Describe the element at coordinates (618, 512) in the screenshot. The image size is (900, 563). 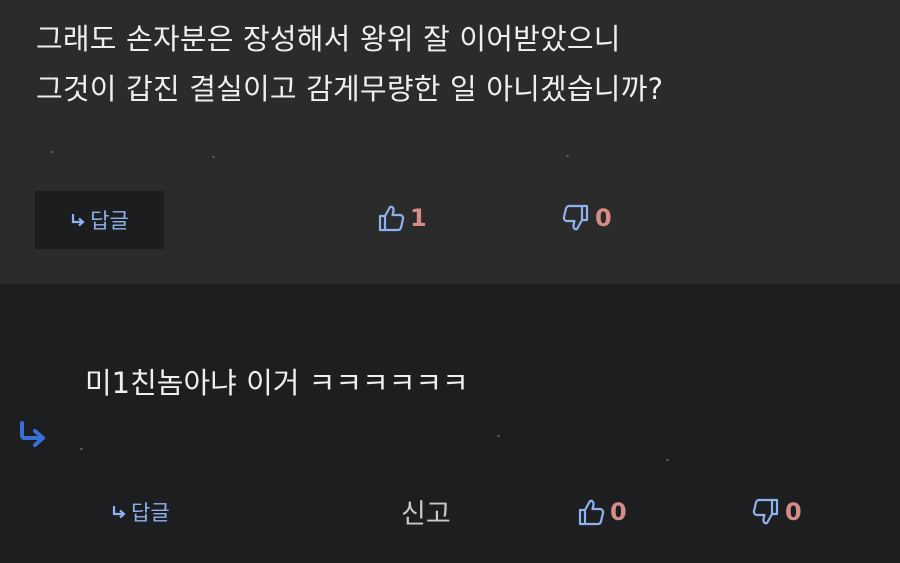
I see `like-count: 0` at that location.